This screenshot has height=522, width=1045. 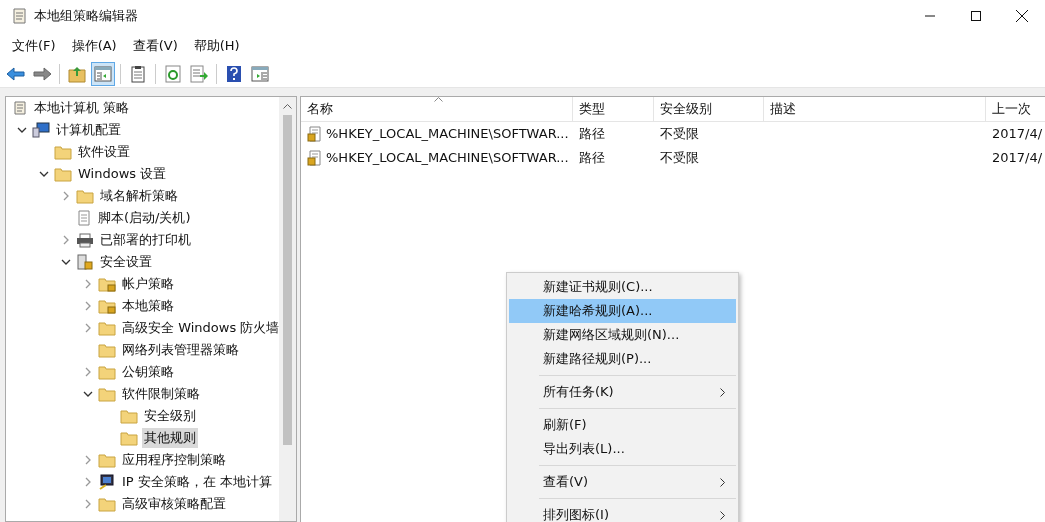 I want to click on tree-item: 高级安全 Windows 防火墙, so click(x=199, y=328).